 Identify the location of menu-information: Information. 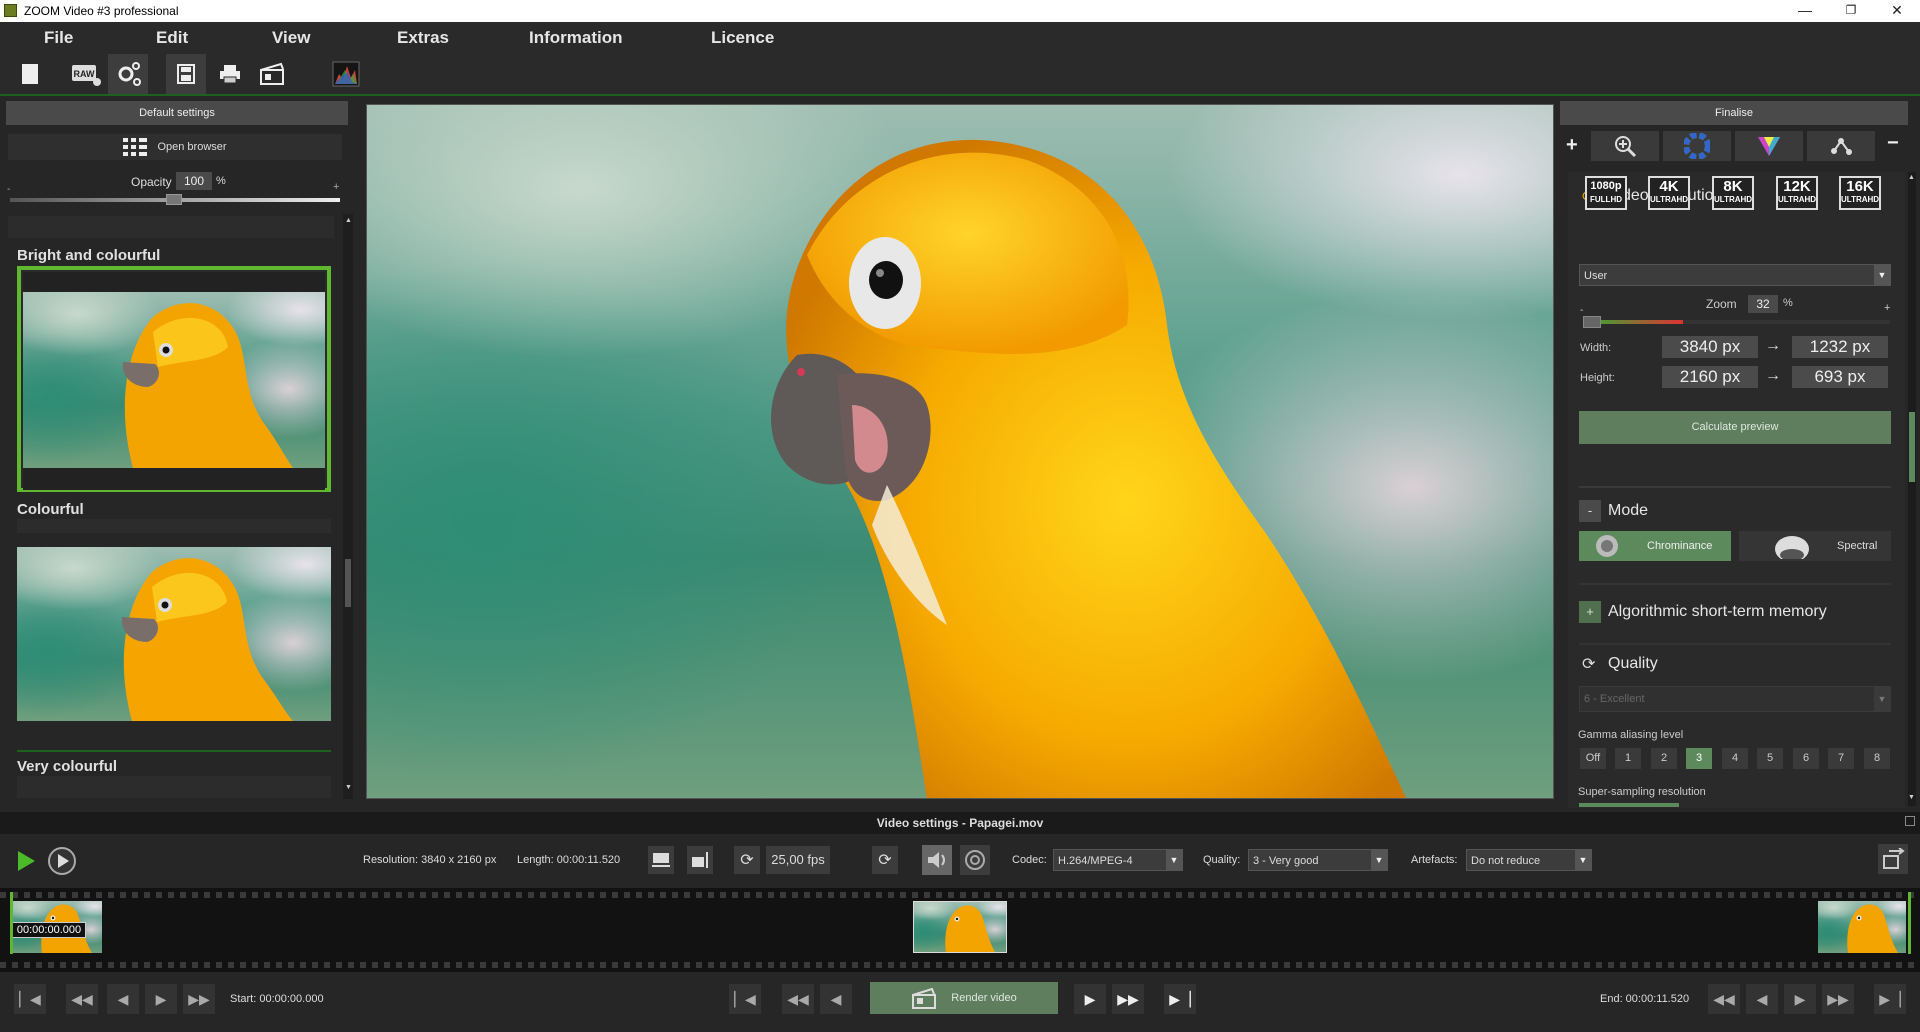
(576, 38).